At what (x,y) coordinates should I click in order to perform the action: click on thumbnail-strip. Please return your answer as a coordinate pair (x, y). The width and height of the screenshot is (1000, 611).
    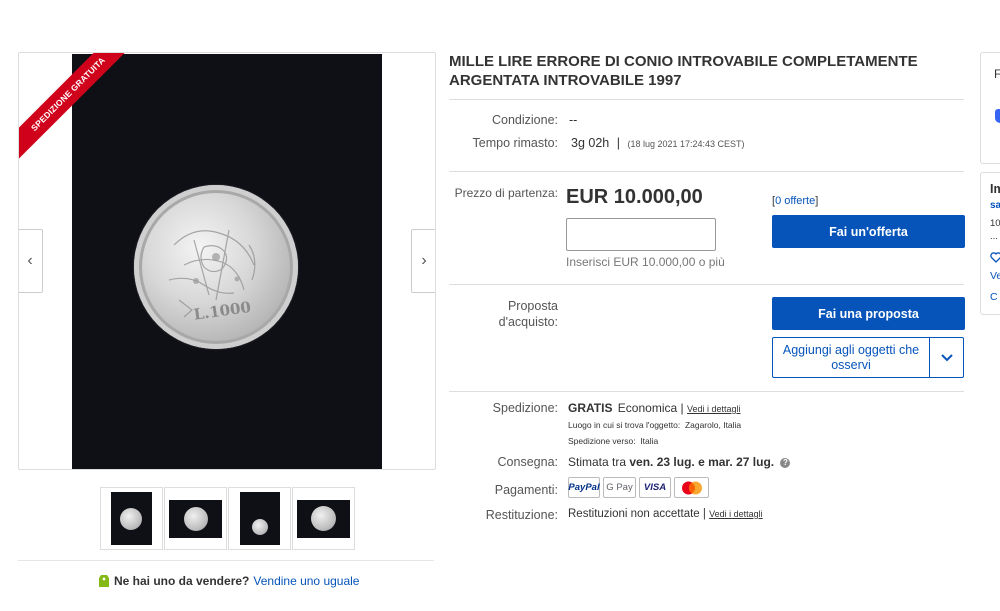
    Looking at the image, I should click on (227, 518).